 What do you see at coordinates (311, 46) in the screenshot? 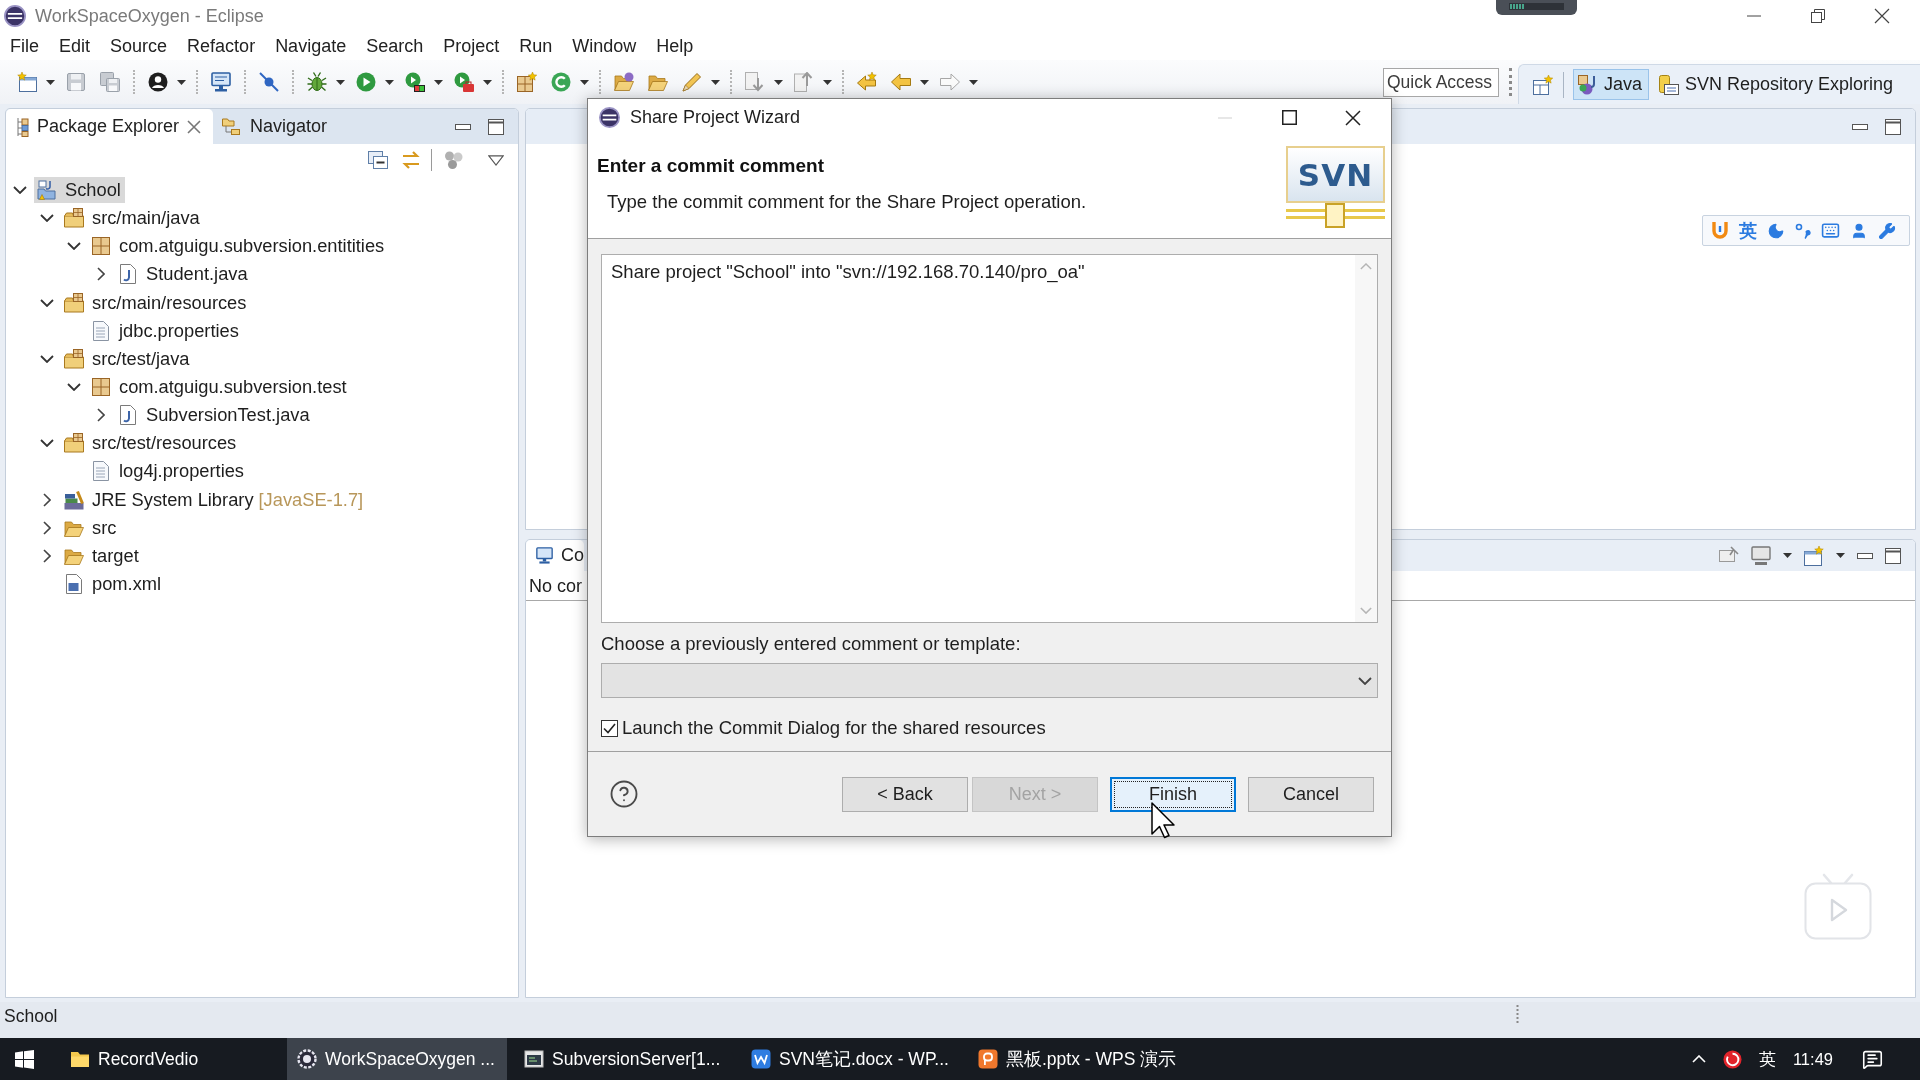
I see `menu-item: Navigate` at bounding box center [311, 46].